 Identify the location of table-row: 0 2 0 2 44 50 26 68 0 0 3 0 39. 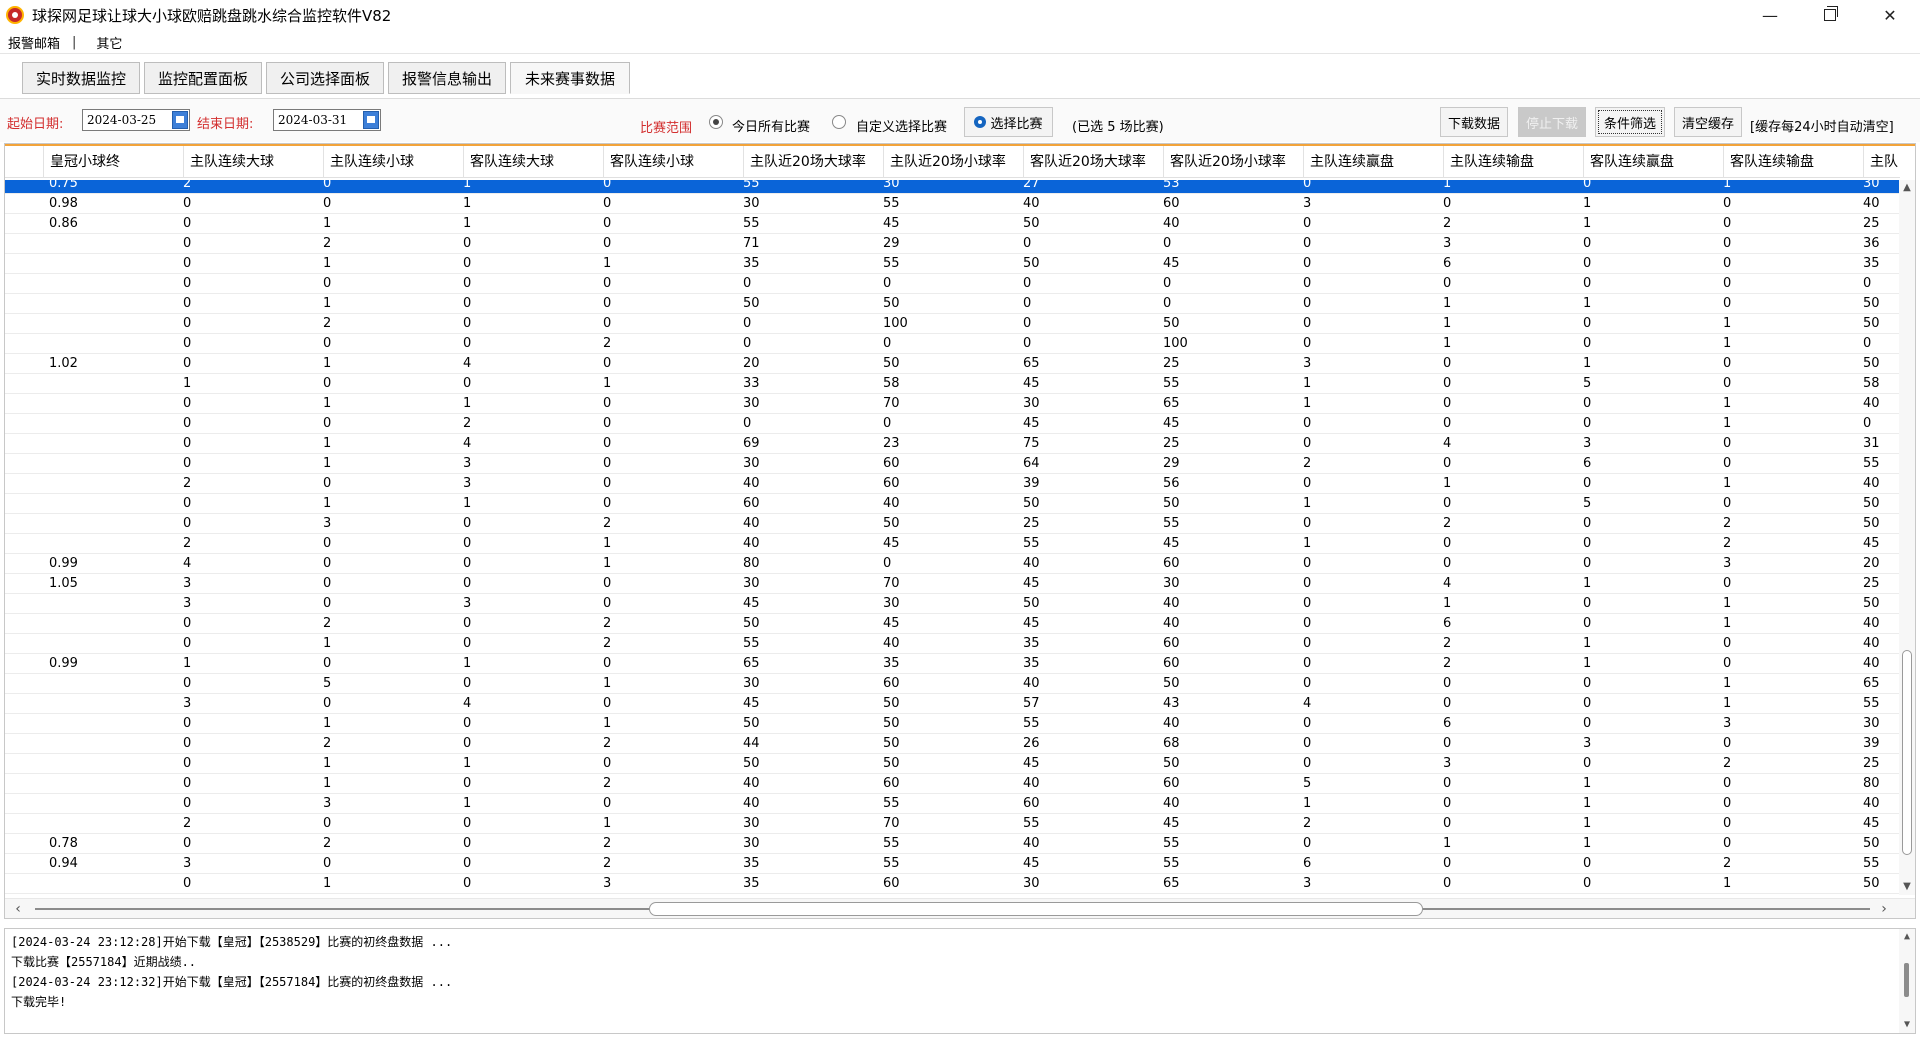
(952, 744).